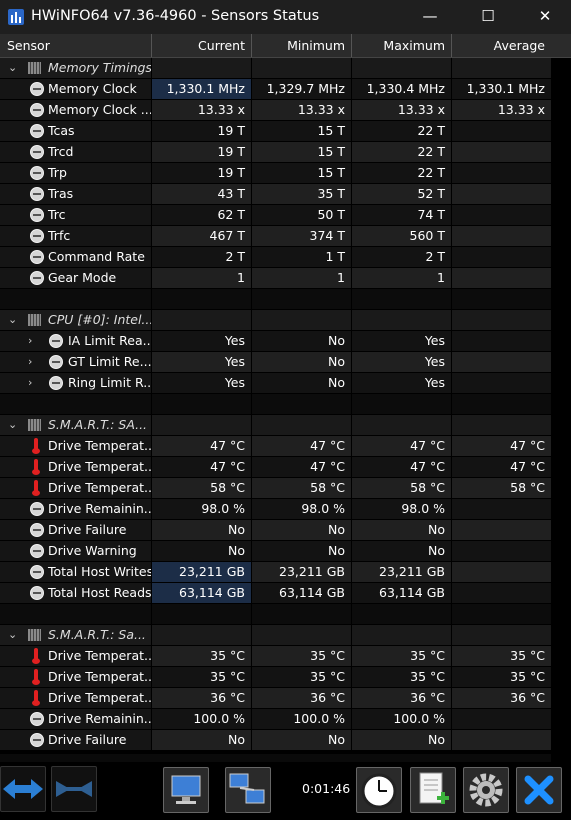  What do you see at coordinates (301, 677) in the screenshot?
I see `value-minimum: 35 °C` at bounding box center [301, 677].